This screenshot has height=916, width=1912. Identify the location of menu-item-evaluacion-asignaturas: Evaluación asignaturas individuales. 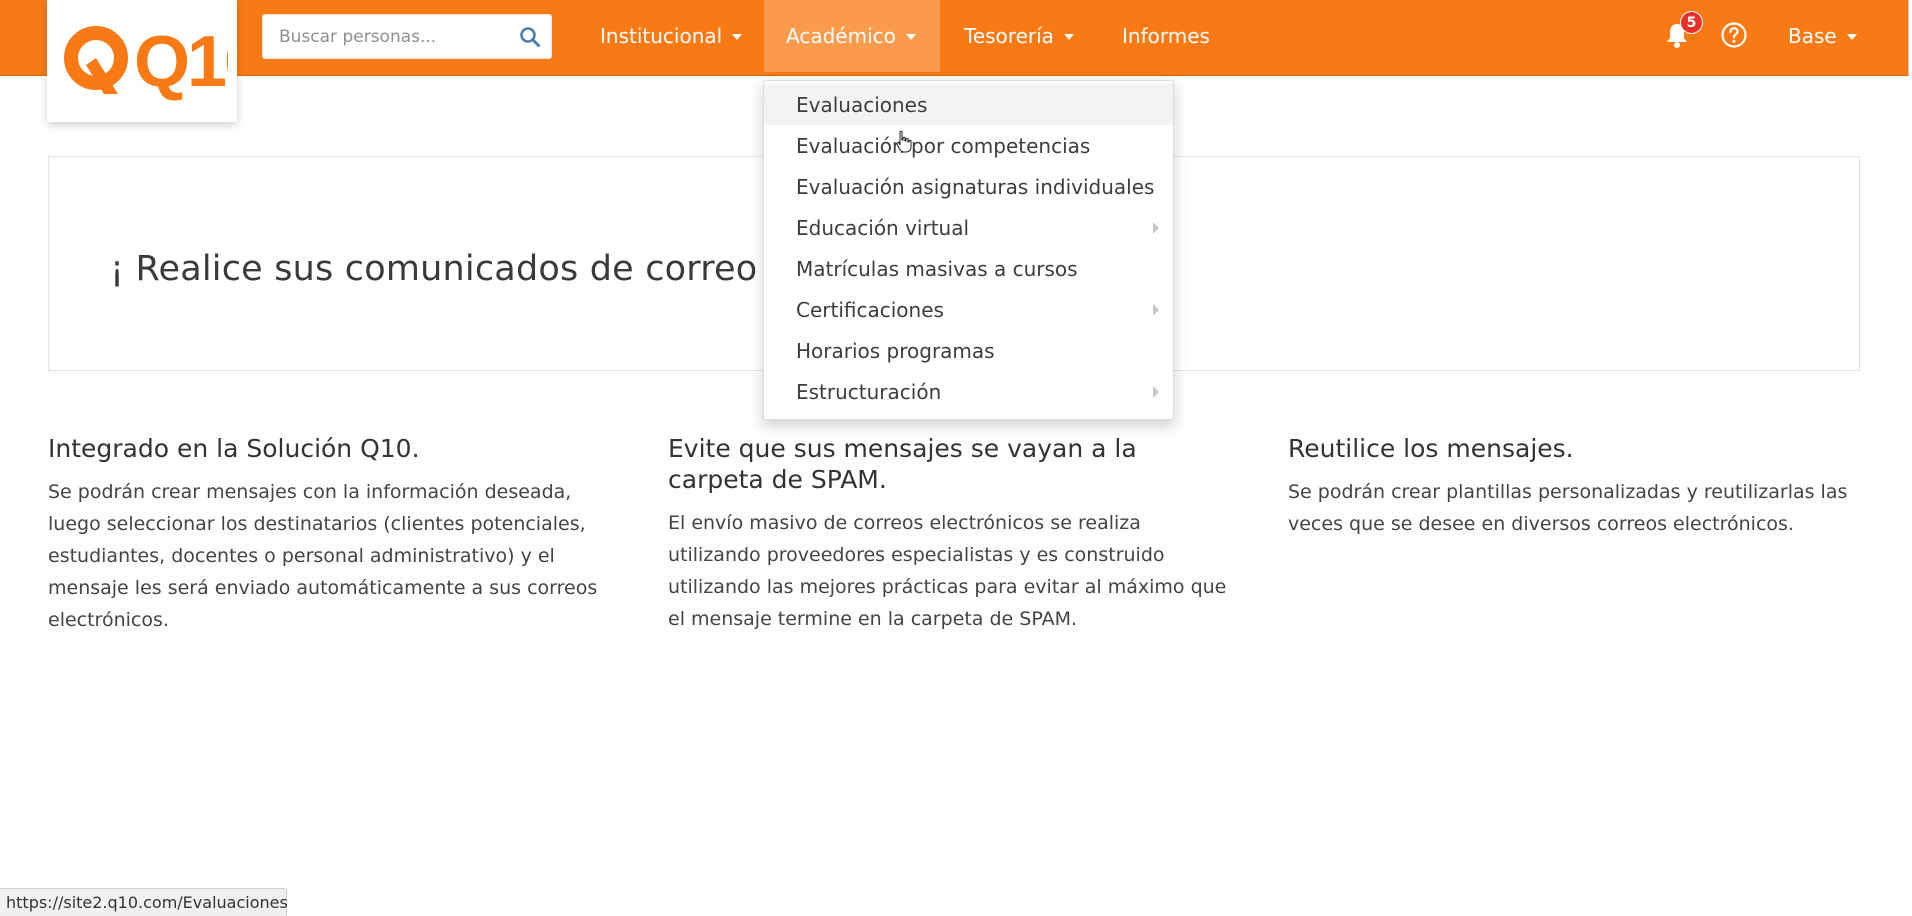
(968, 186).